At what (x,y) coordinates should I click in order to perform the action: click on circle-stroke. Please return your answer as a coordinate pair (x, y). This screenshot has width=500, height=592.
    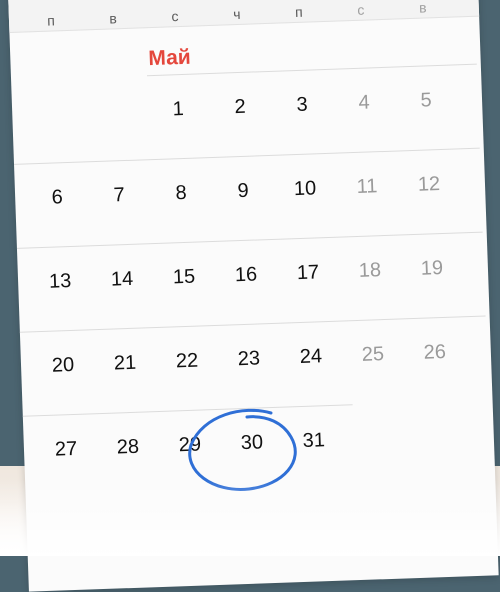
    Looking at the image, I should click on (242, 449).